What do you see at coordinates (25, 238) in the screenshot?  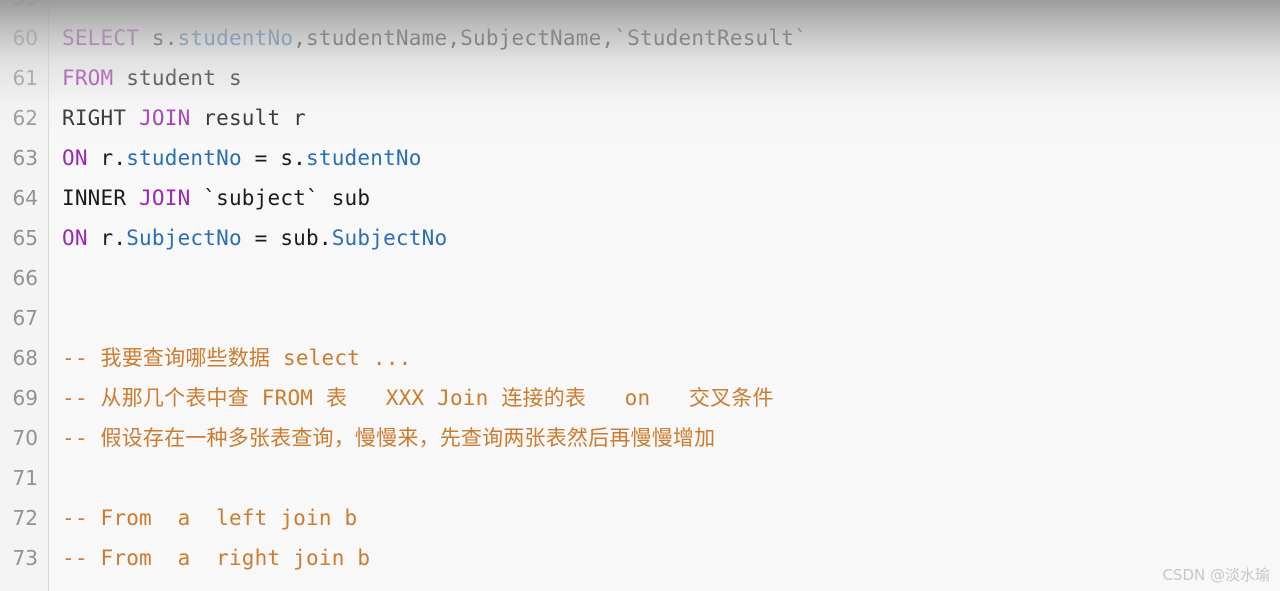 I see `line-number: 65` at bounding box center [25, 238].